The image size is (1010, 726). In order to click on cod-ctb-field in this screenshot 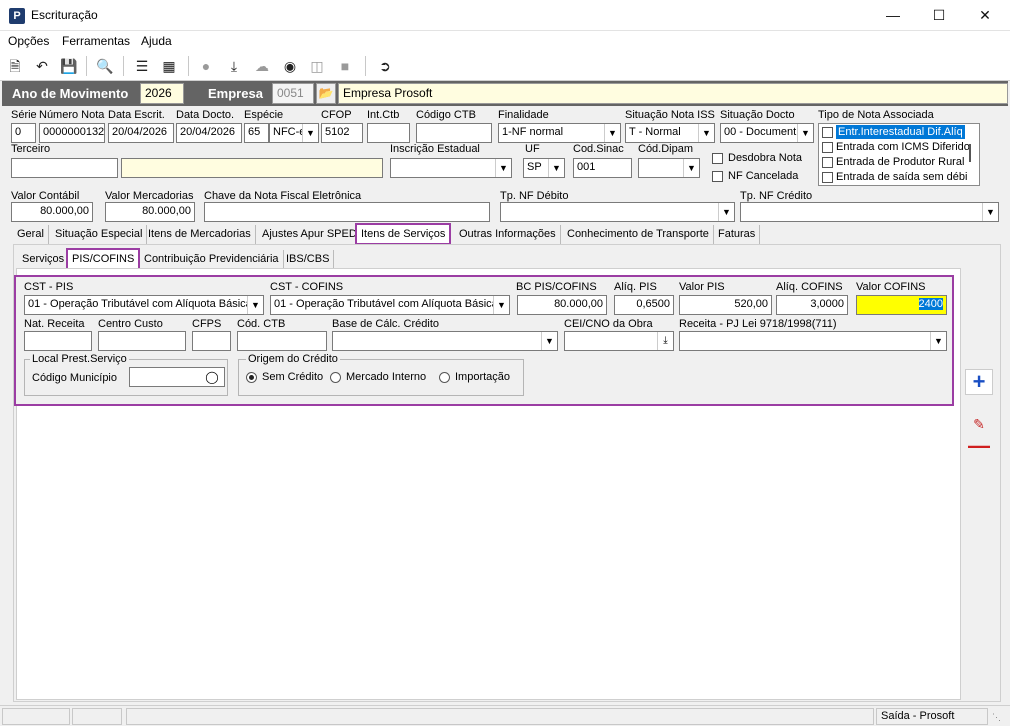, I will do `click(282, 341)`.